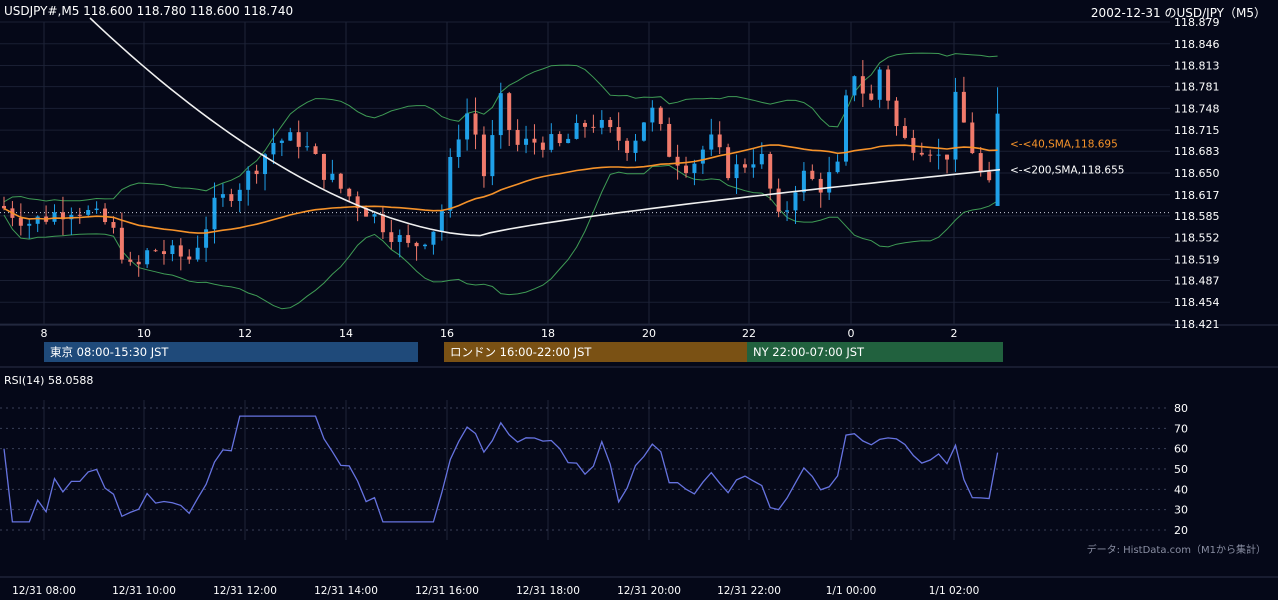  Describe the element at coordinates (548, 591) in the screenshot. I see `rsi-time-tick-label: 12/31 18:00` at that location.